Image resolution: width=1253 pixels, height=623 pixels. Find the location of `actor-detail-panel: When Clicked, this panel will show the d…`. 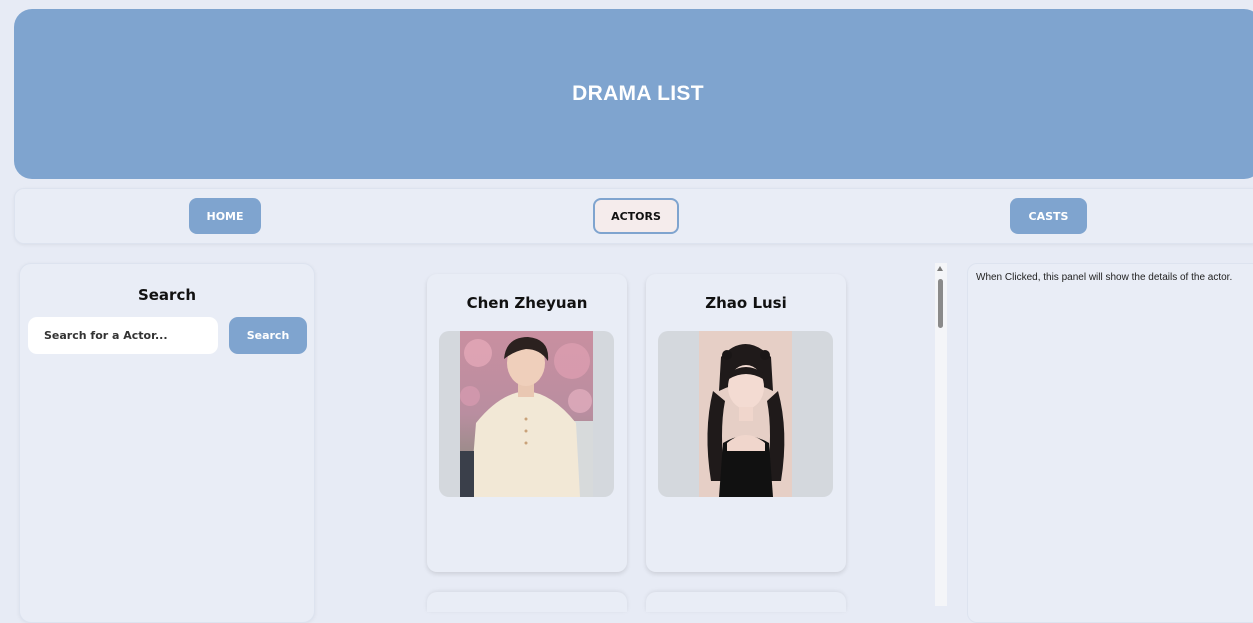

actor-detail-panel: When Clicked, this panel will show the d… is located at coordinates (1110, 443).